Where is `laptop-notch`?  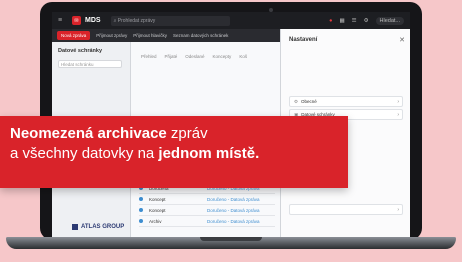
laptop-notch is located at coordinates (231, 239).